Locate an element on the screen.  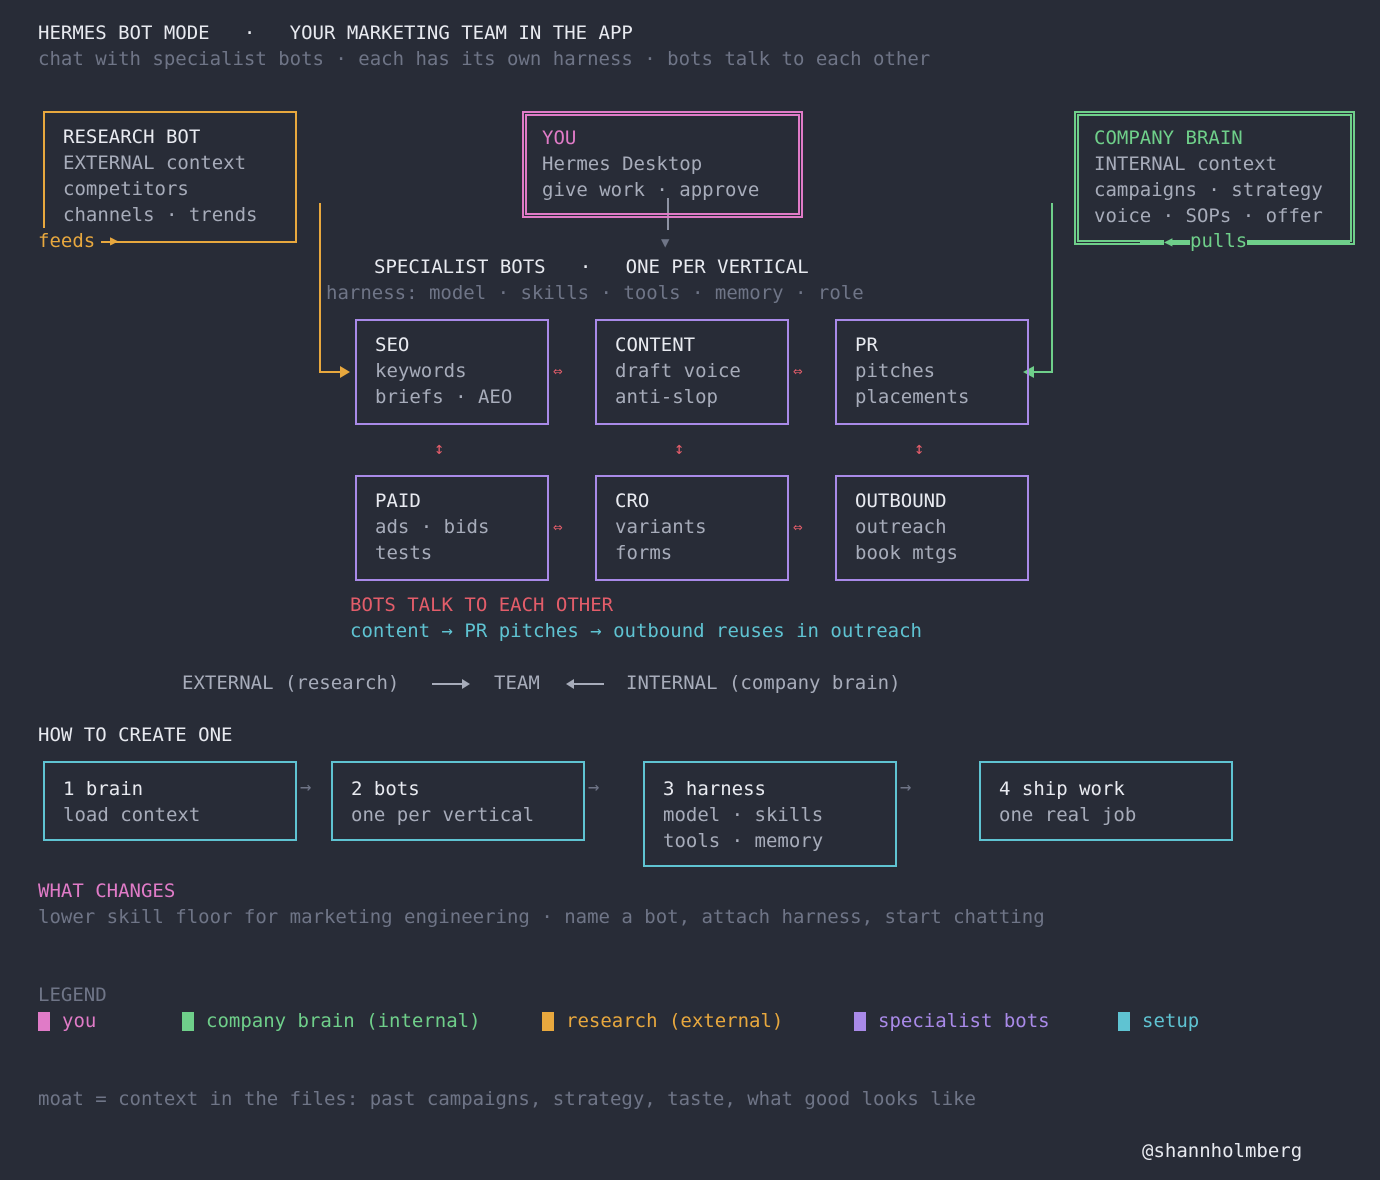
step-box: 2 bots one per vertical is located at coordinates (458, 801).